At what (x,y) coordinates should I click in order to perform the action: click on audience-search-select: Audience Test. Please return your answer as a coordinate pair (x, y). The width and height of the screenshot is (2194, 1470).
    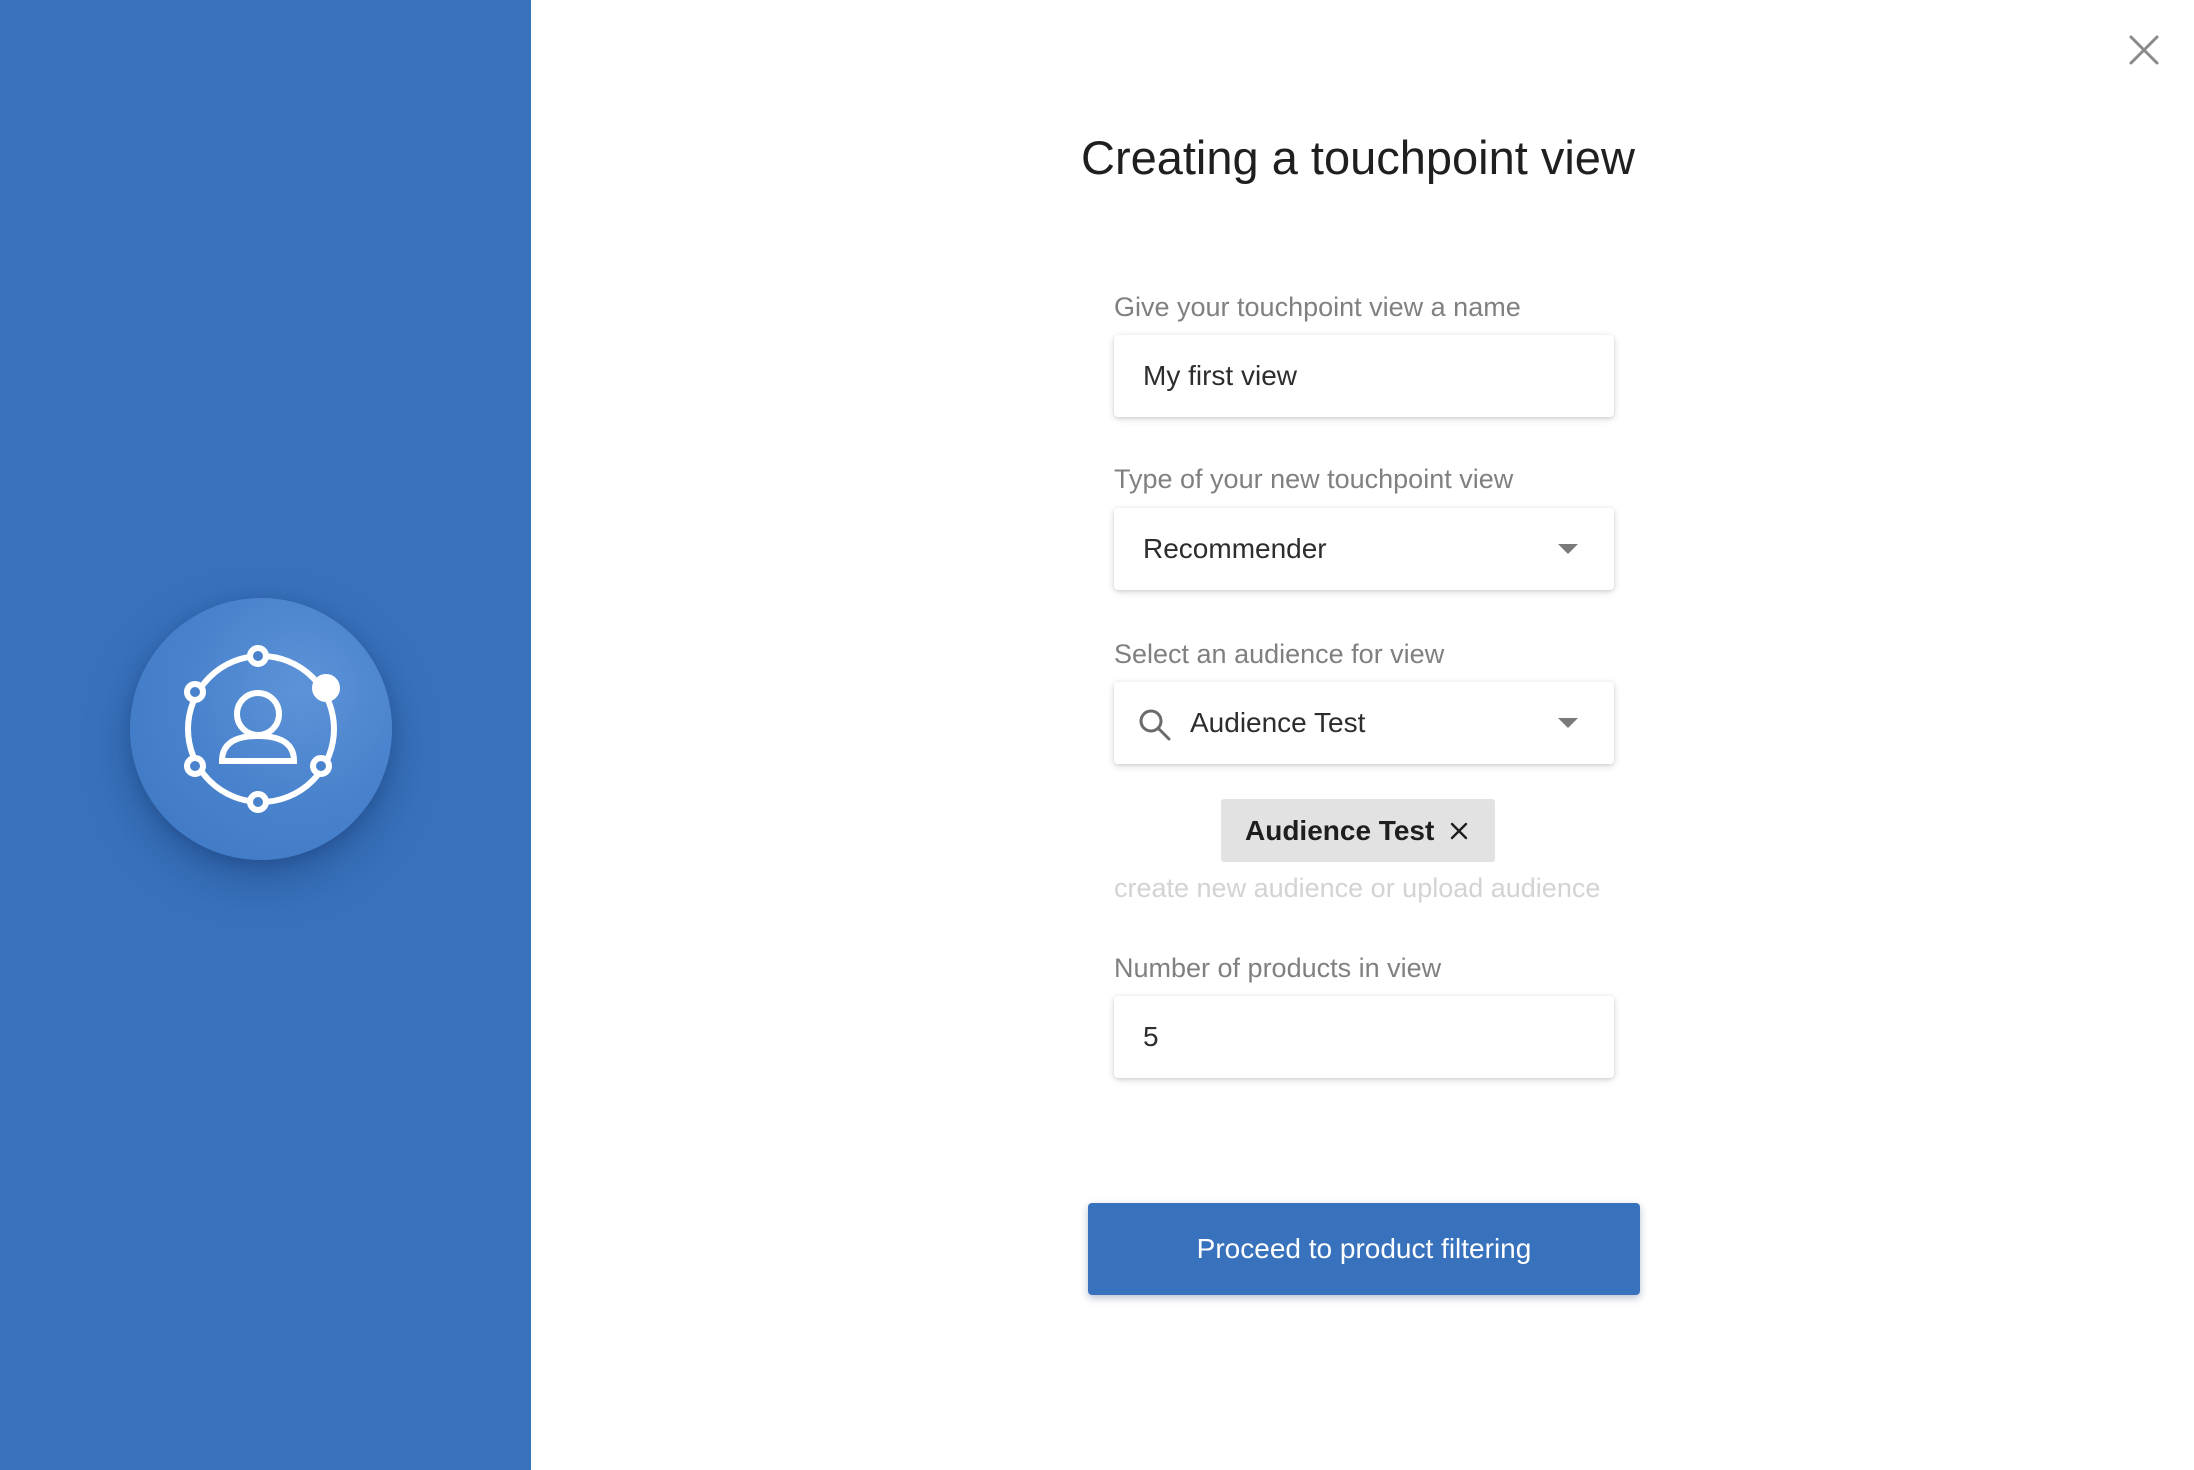
    Looking at the image, I should click on (1364, 723).